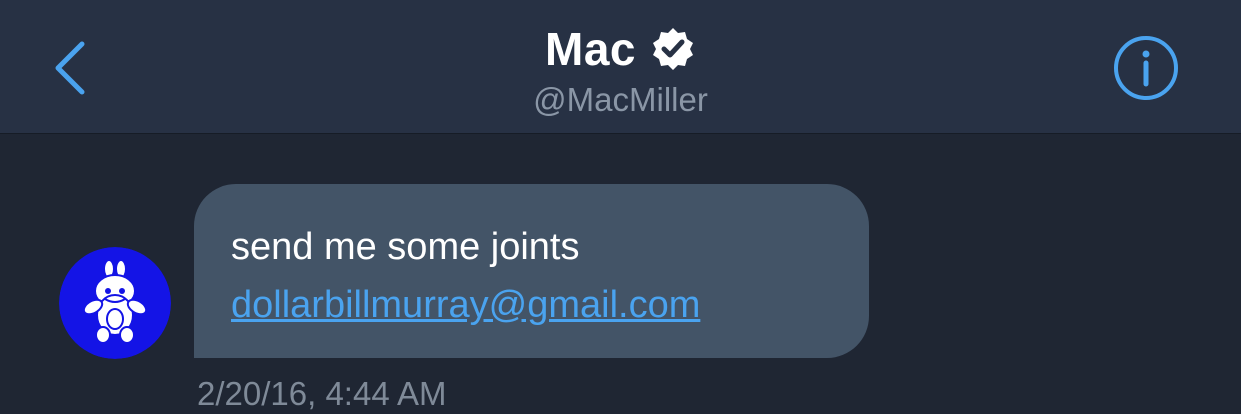 The width and height of the screenshot is (1241, 414). I want to click on avatar-illustration, so click(115, 303).